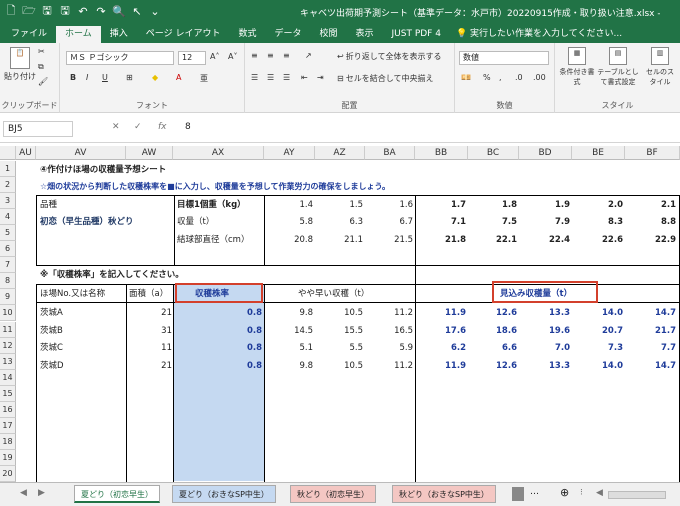  What do you see at coordinates (291, 348) in the screenshot?
I see `harvest-value-cell: 5.1` at bounding box center [291, 348].